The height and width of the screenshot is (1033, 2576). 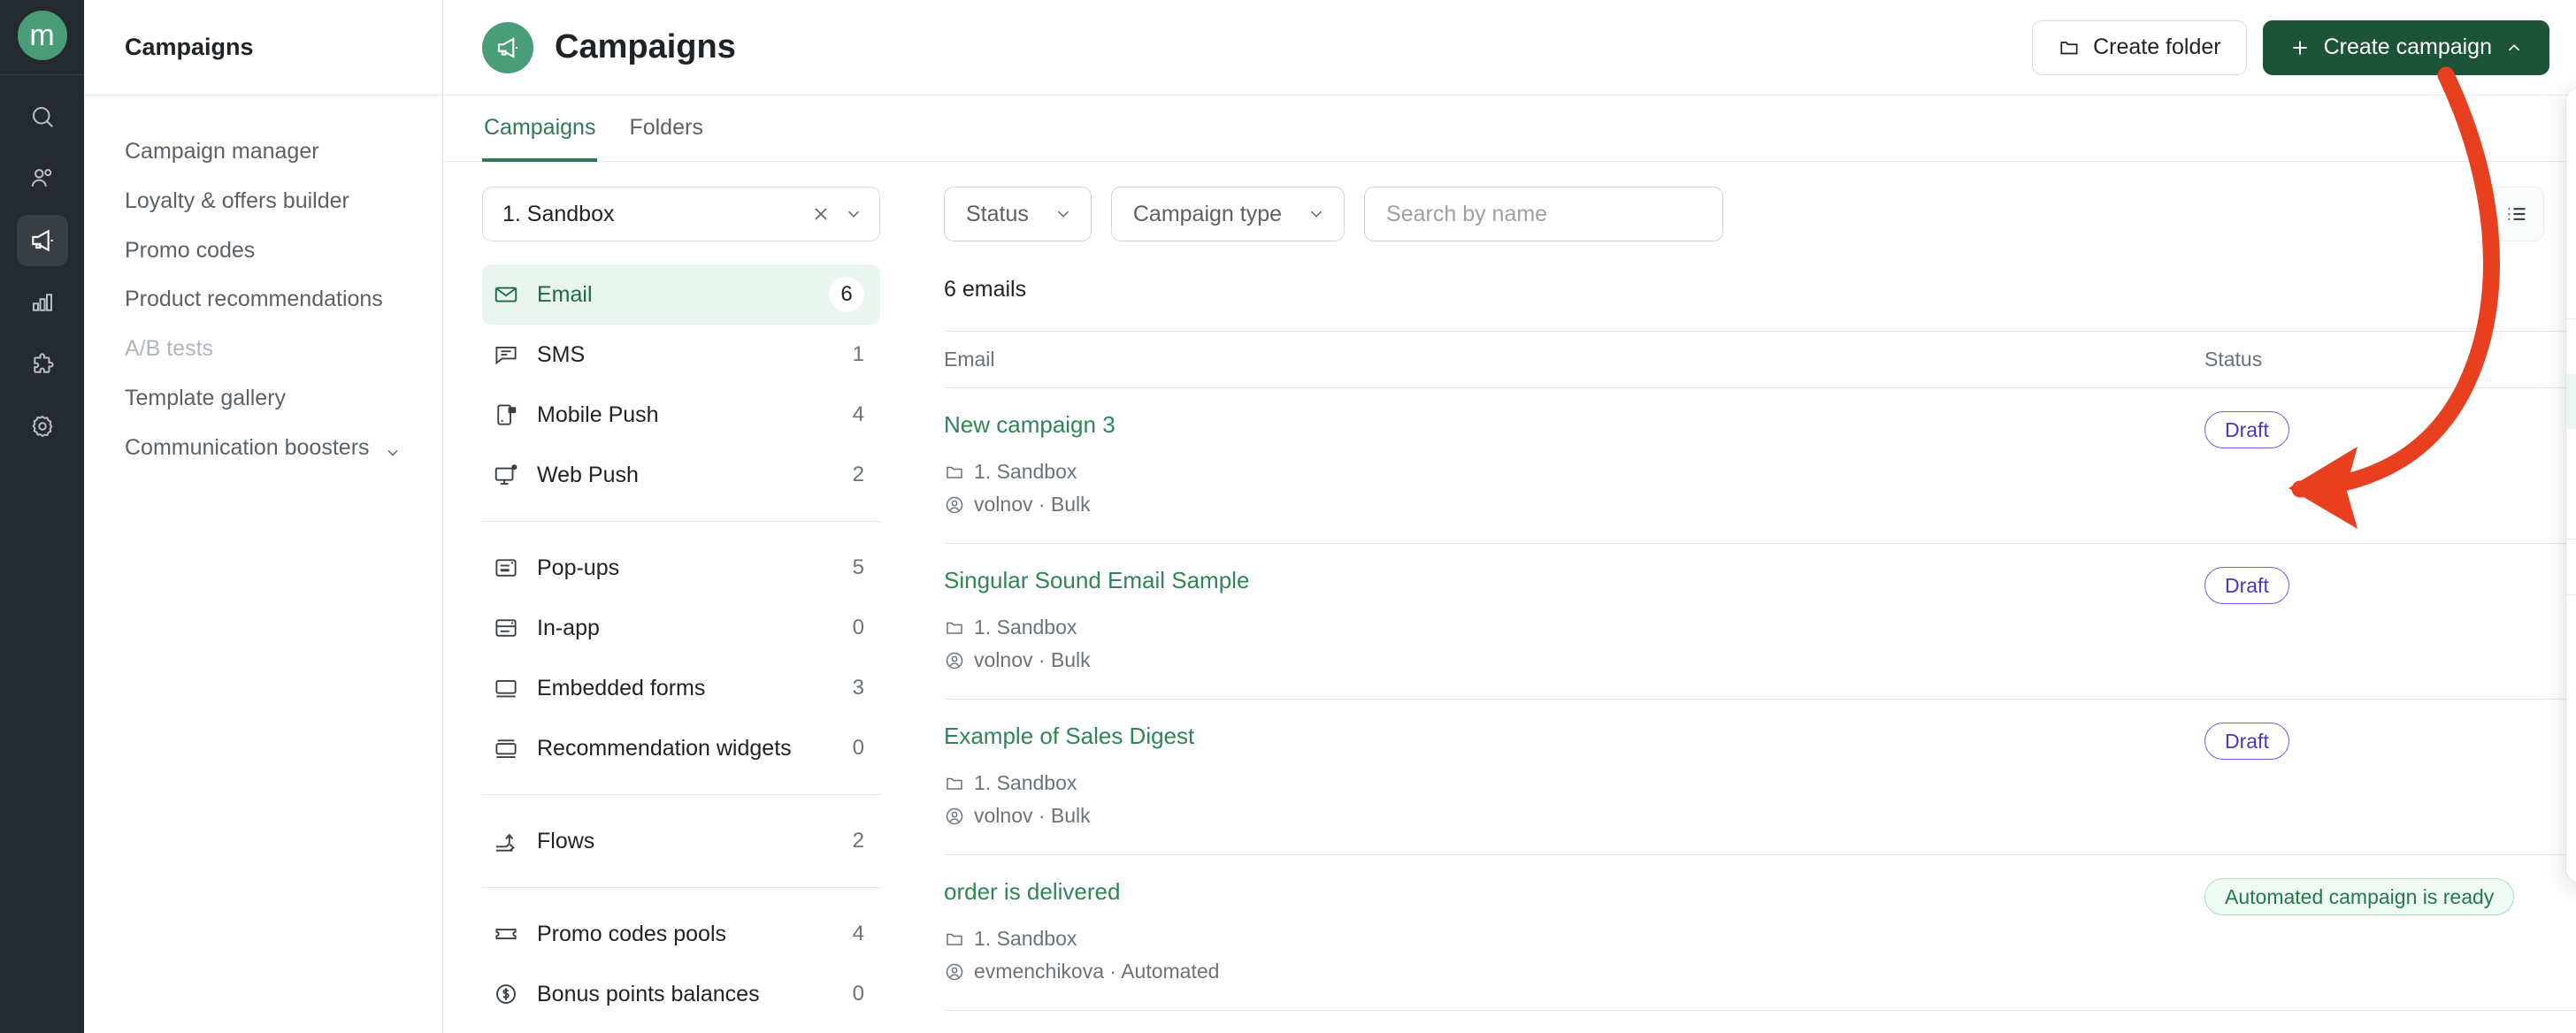 What do you see at coordinates (263, 251) in the screenshot?
I see `nav-item-2: Promo codes` at bounding box center [263, 251].